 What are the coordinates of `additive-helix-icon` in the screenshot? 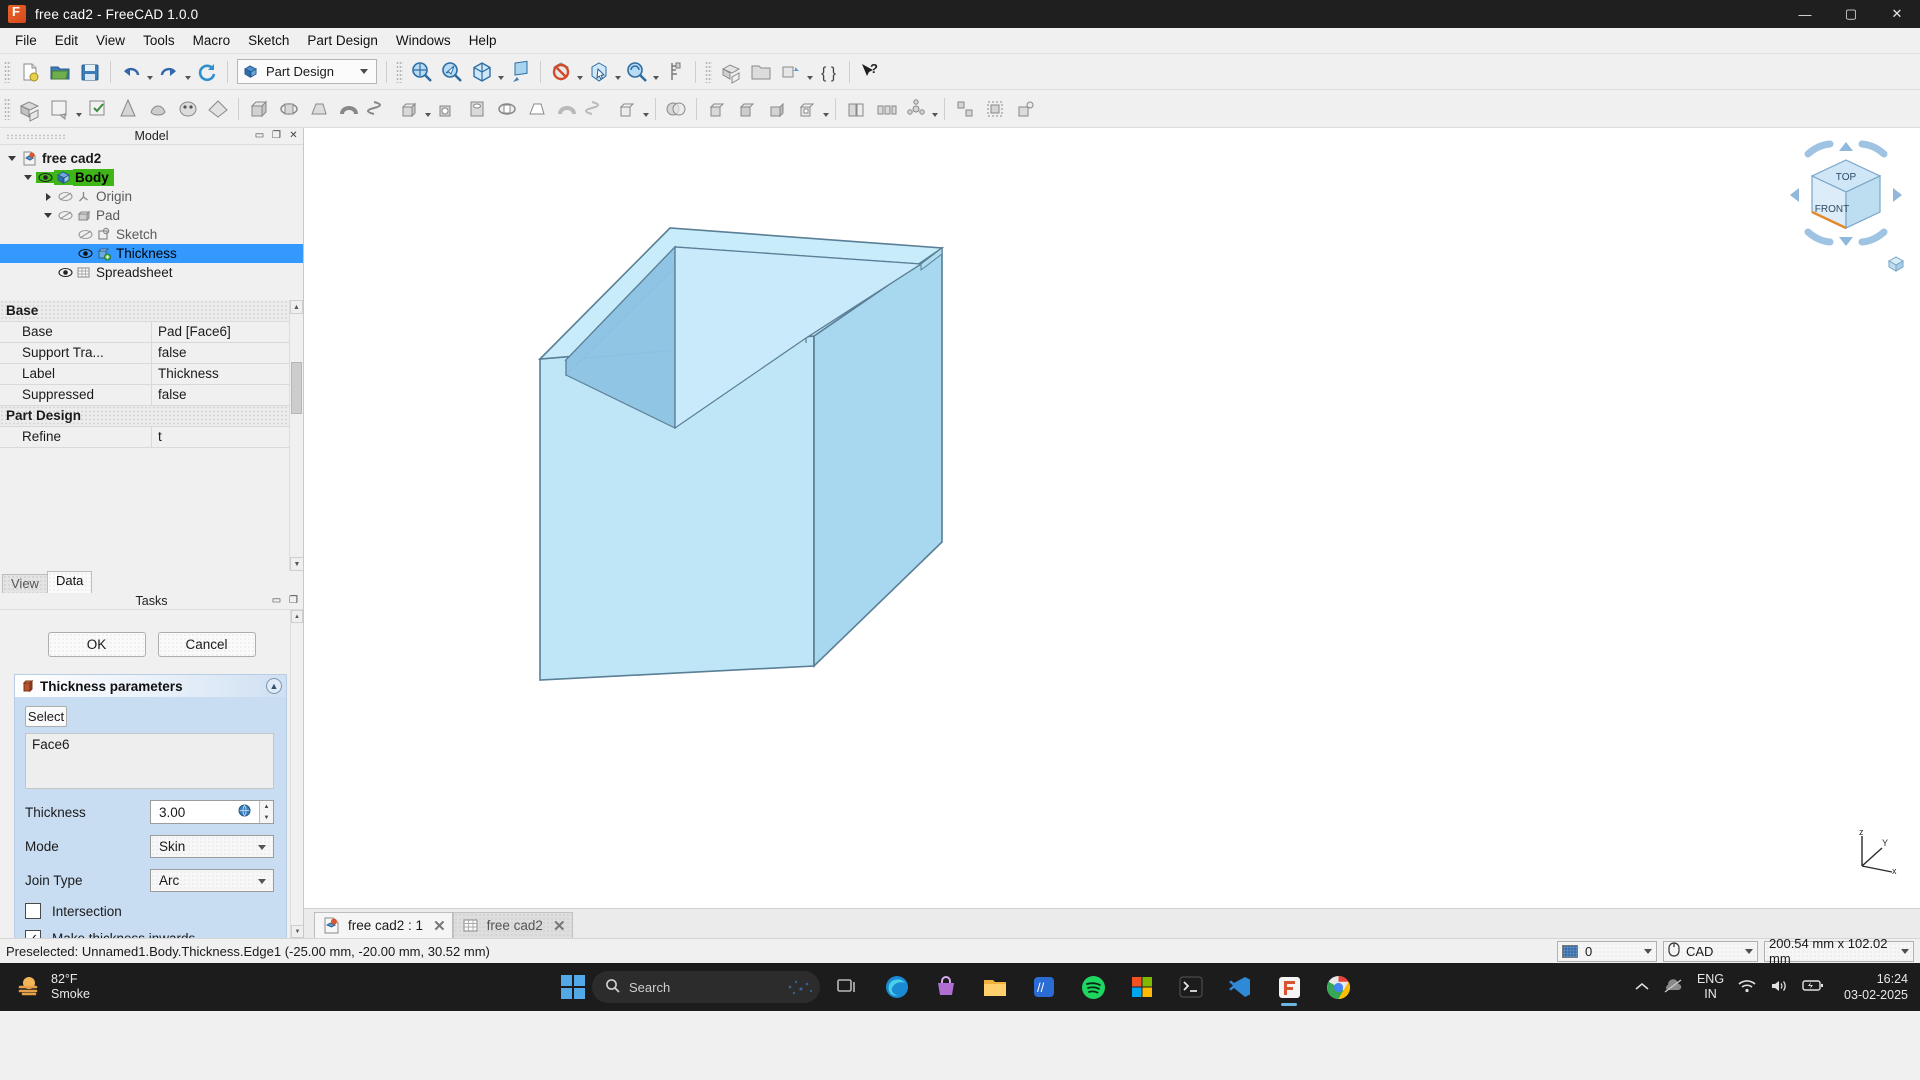 It's located at (379, 109).